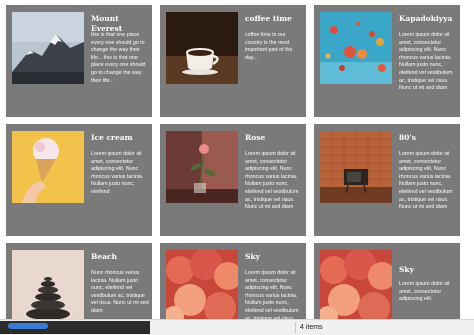  I want to click on rose-in-vase-photo, so click(202, 167).